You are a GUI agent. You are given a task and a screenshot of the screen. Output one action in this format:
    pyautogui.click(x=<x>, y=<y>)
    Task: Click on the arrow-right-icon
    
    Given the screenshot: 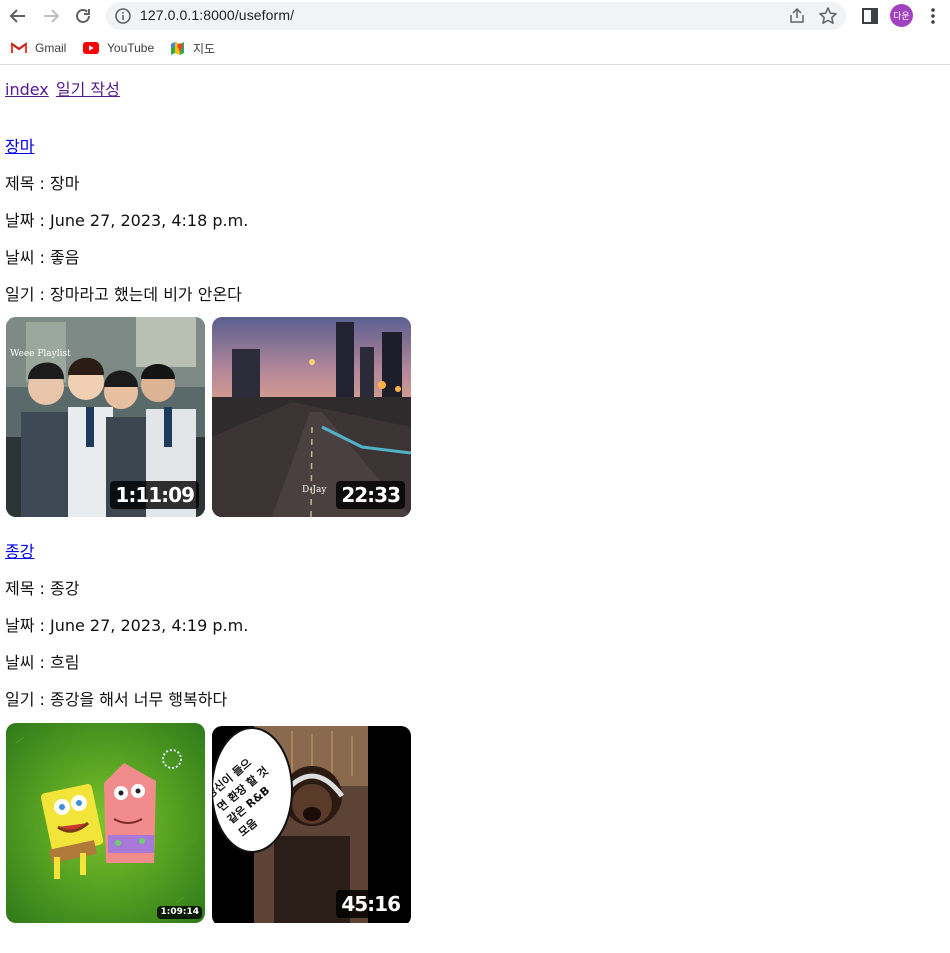 What is the action you would take?
    pyautogui.click(x=52, y=16)
    